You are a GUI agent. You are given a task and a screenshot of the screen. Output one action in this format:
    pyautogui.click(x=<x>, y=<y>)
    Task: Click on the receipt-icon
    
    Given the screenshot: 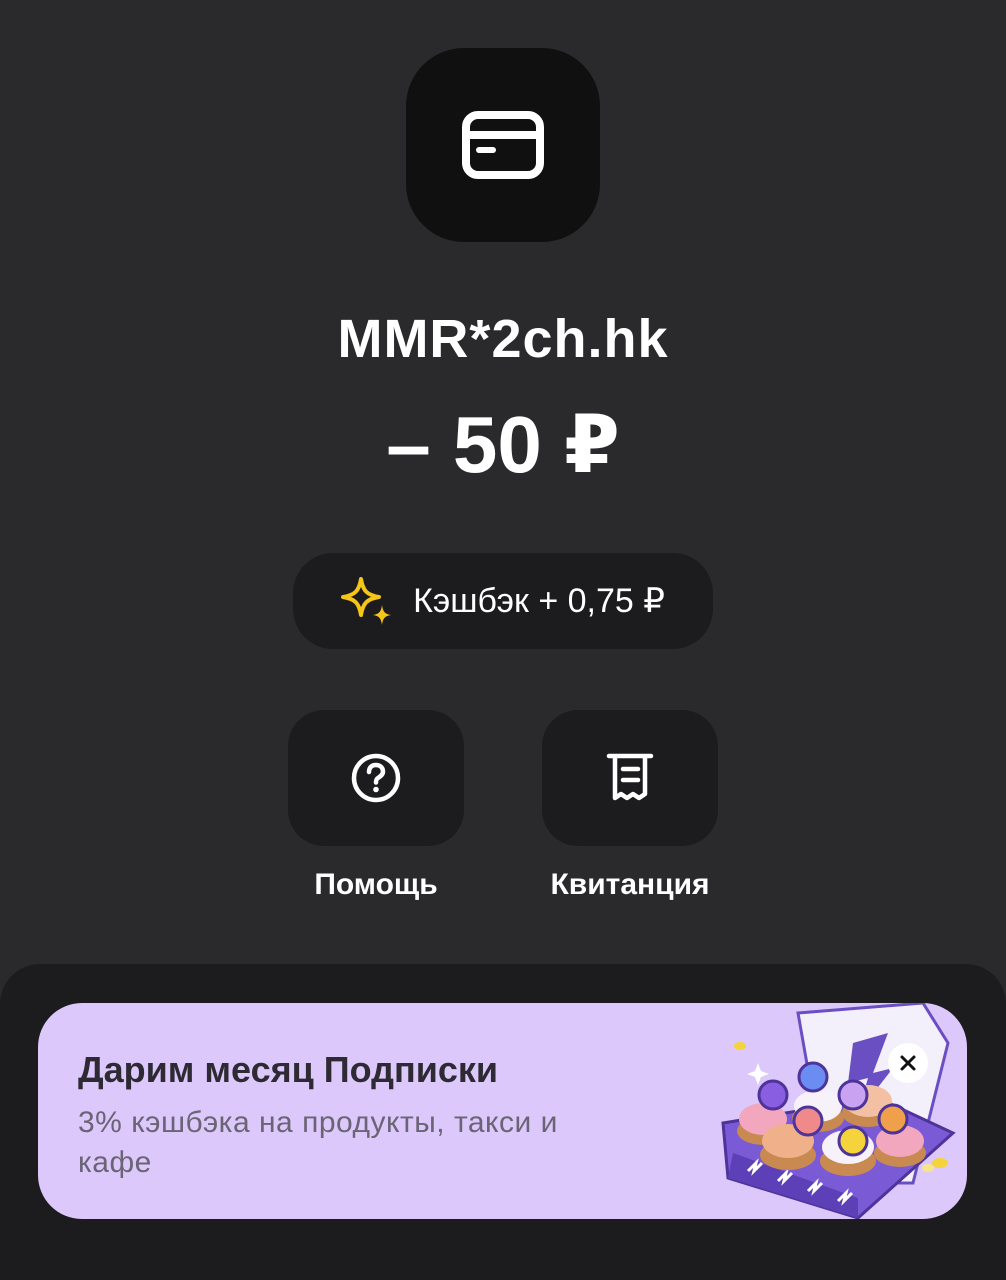 What is the action you would take?
    pyautogui.click(x=630, y=777)
    